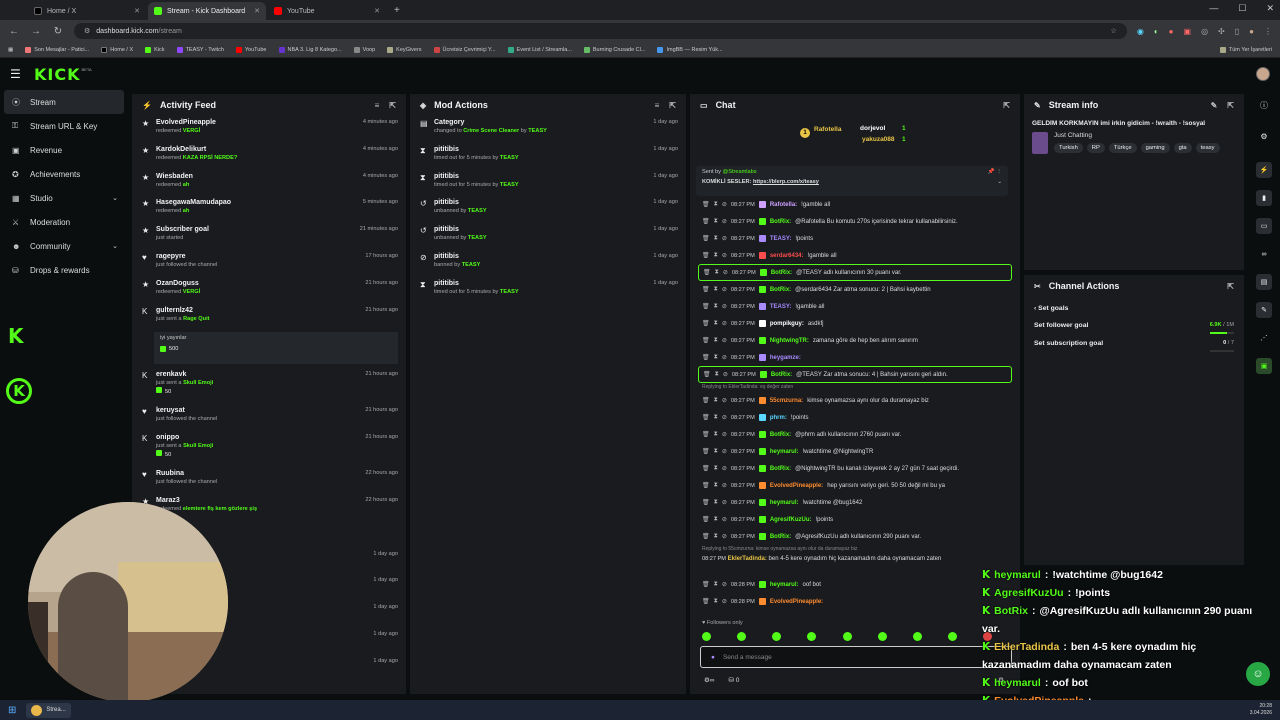 This screenshot has width=1280, height=720. What do you see at coordinates (251, 49) in the screenshot?
I see `bookmark: YouTube` at bounding box center [251, 49].